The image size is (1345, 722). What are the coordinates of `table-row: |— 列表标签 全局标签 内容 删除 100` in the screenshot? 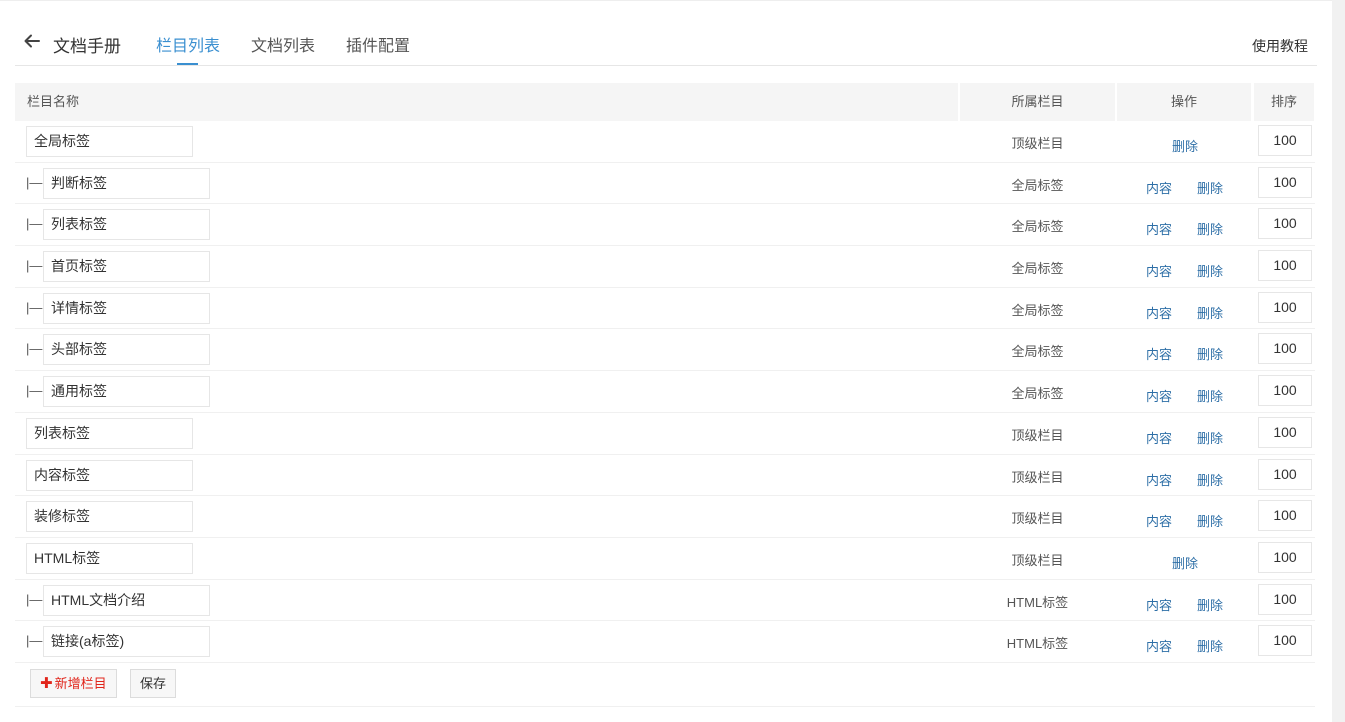 It's located at (665, 225).